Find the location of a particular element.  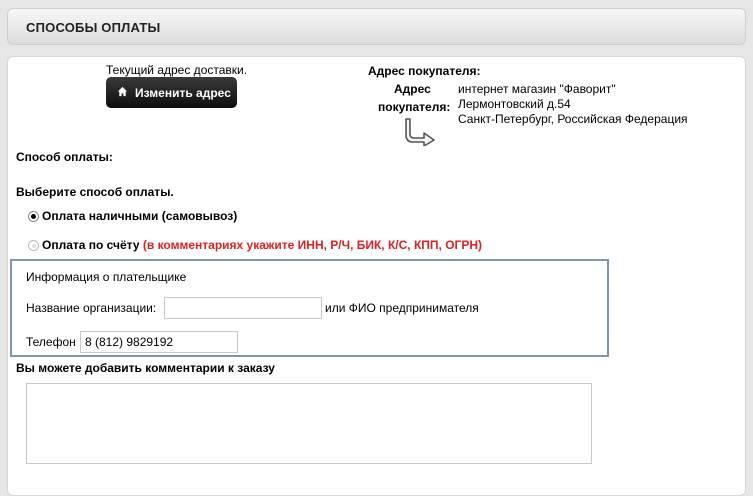

radio-invoice is located at coordinates (33, 245).